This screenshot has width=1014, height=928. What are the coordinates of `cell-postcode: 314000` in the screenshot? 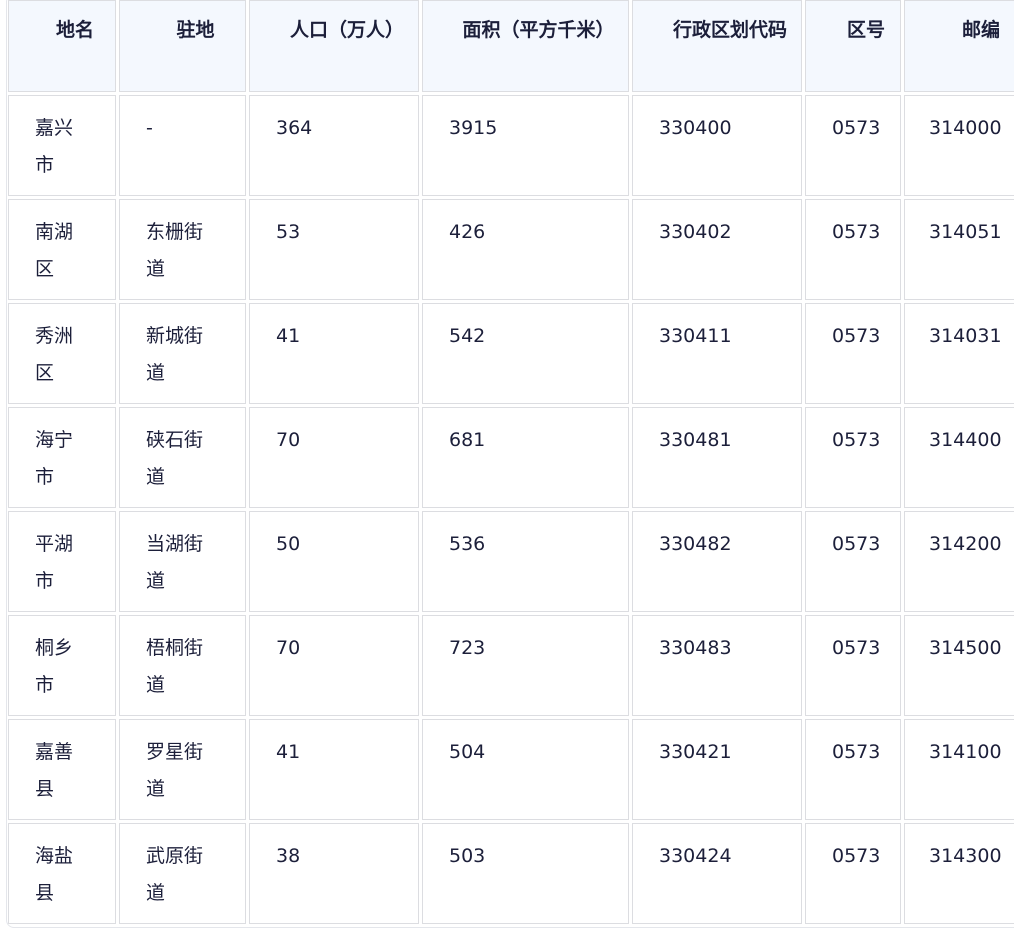 It's located at (959, 145).